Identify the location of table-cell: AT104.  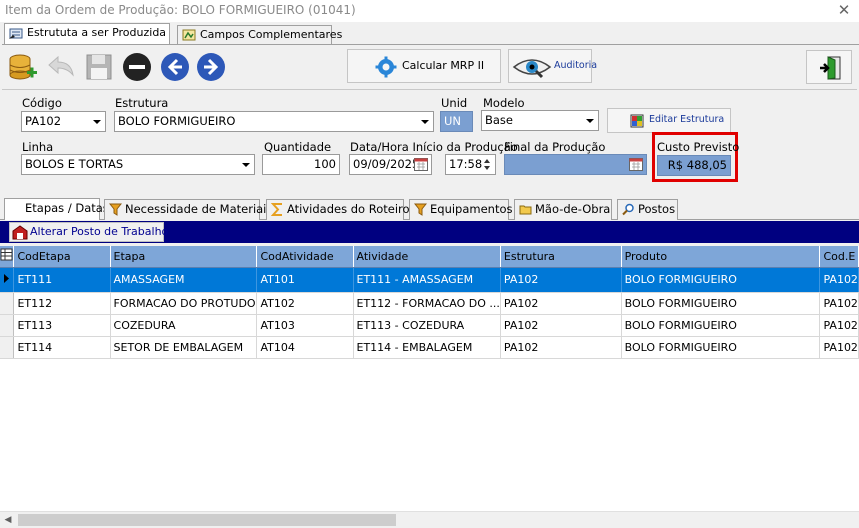
(305, 347).